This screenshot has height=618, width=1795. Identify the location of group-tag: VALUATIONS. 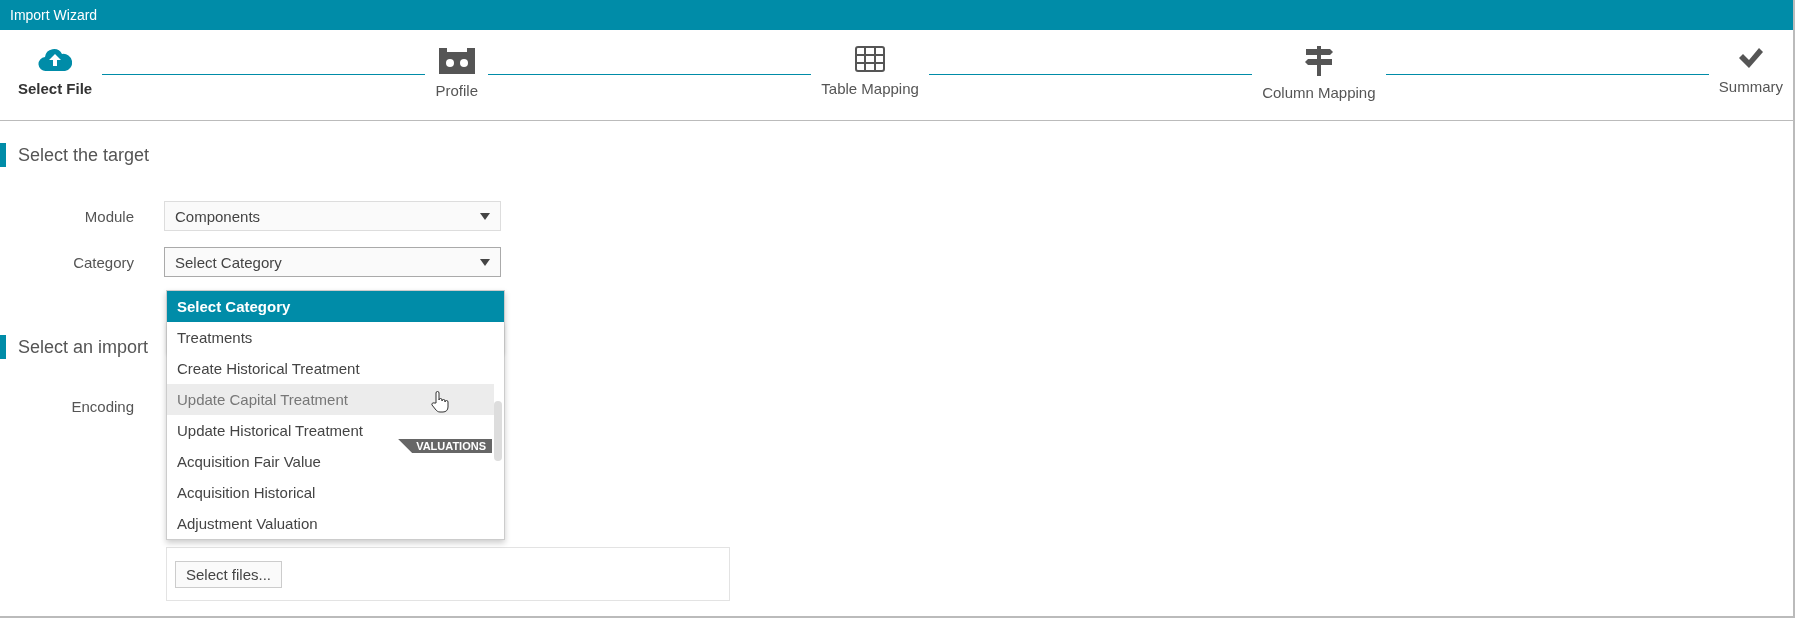
(445, 446).